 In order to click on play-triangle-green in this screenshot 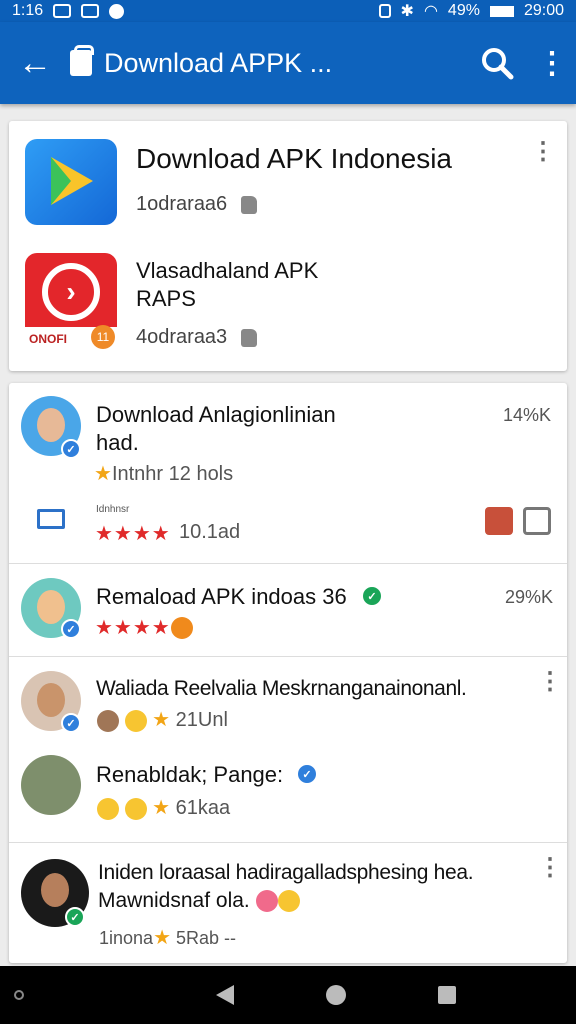, I will do `click(61, 181)`.